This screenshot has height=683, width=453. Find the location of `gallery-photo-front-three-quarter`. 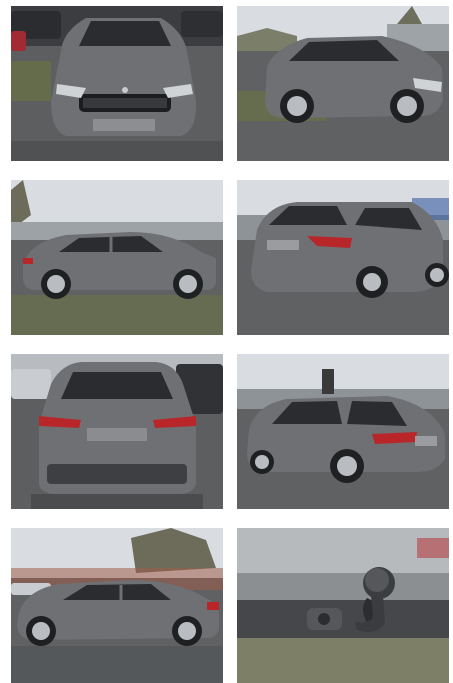

gallery-photo-front-three-quarter is located at coordinates (343, 83).